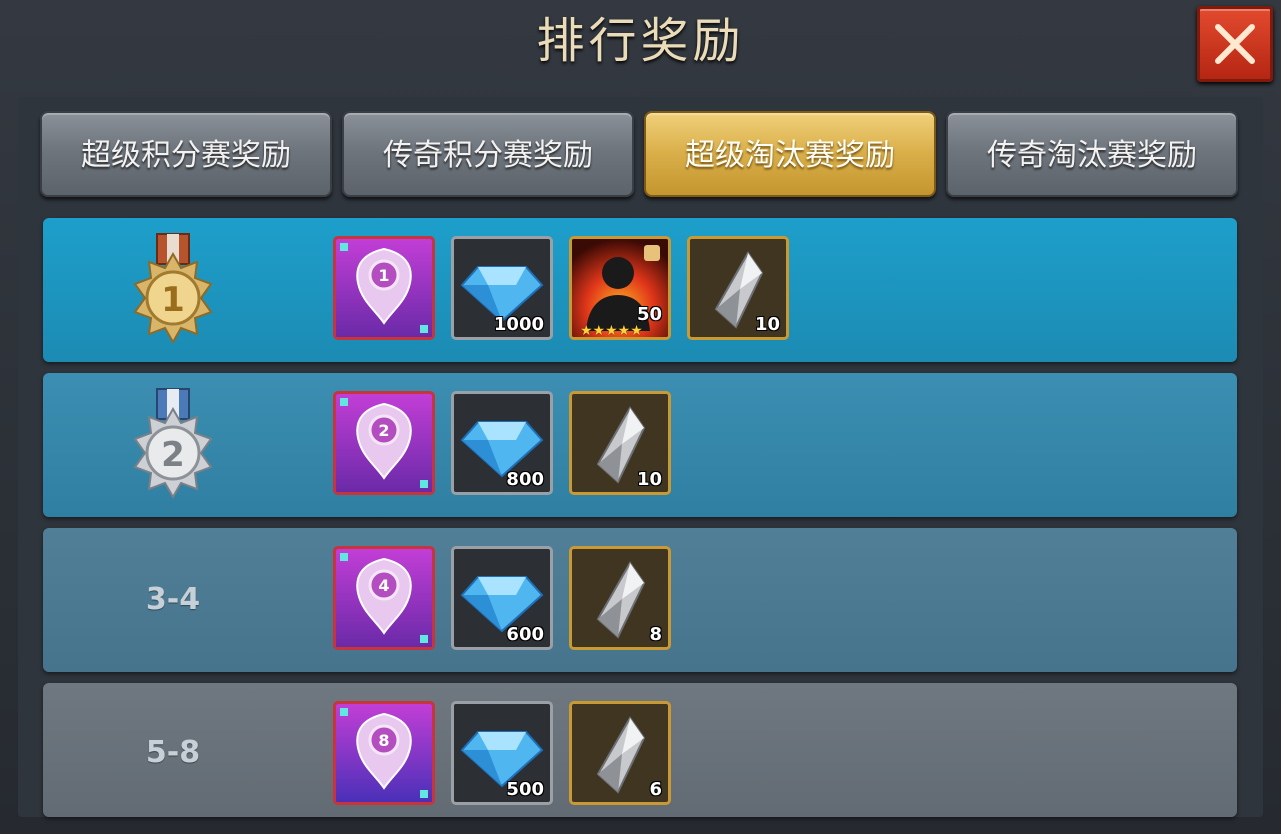  I want to click on rank-row-5-8: 5-8 8 500 6, so click(640, 750).